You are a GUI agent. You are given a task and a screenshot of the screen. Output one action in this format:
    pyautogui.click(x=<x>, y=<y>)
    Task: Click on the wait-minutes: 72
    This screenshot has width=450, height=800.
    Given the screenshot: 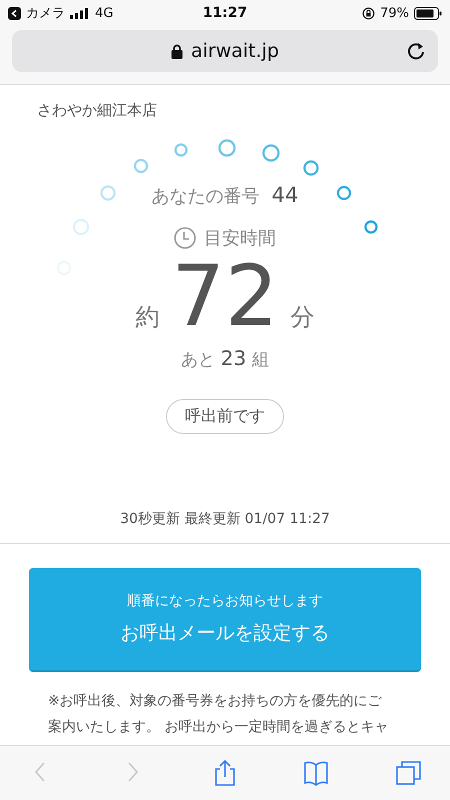 What is the action you would take?
    pyautogui.click(x=225, y=296)
    